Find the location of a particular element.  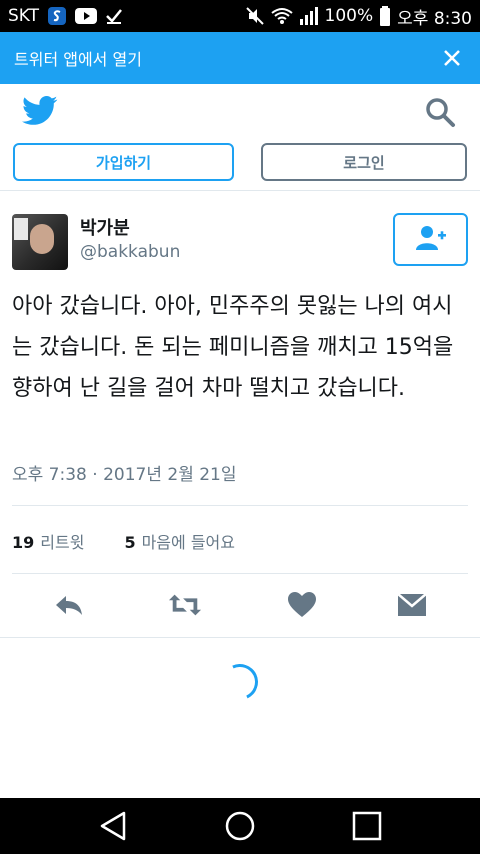

carrier-label: SKT is located at coordinates (24, 16).